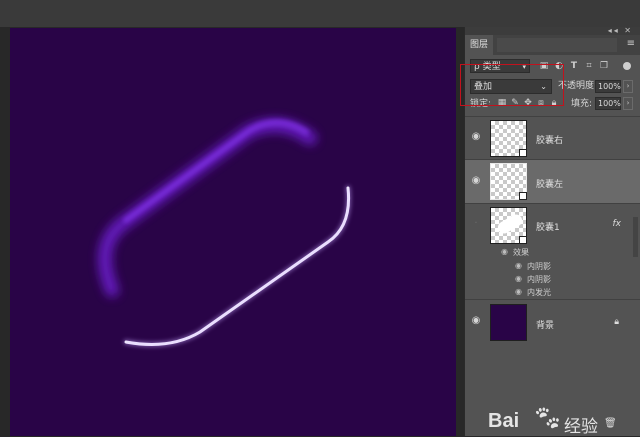 The width and height of the screenshot is (640, 437). I want to click on opacity-dropdown-icon: ›, so click(628, 86).